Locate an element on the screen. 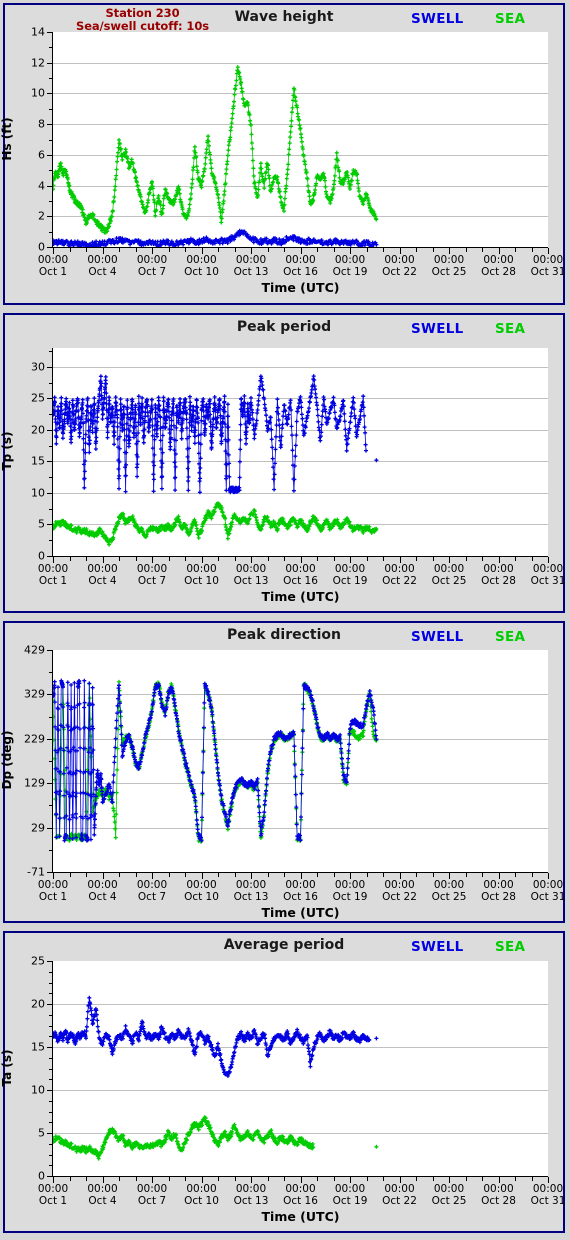 The width and height of the screenshot is (570, 1240). y-tick-label: 0 is located at coordinates (41, 1176).